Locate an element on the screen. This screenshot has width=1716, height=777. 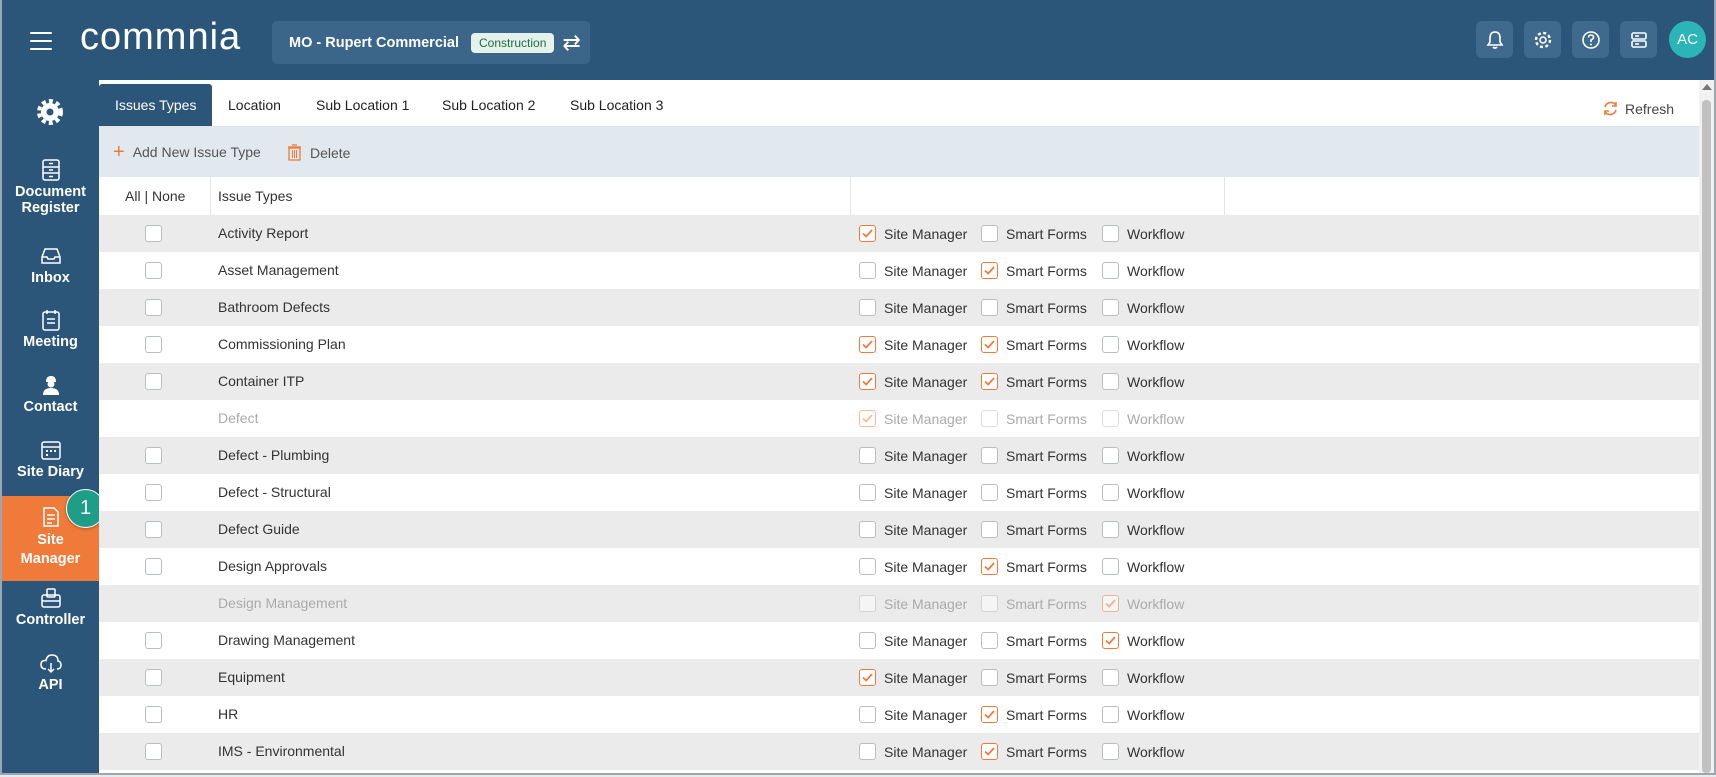
sidebar-item-inbox: Inbox is located at coordinates (50, 265).